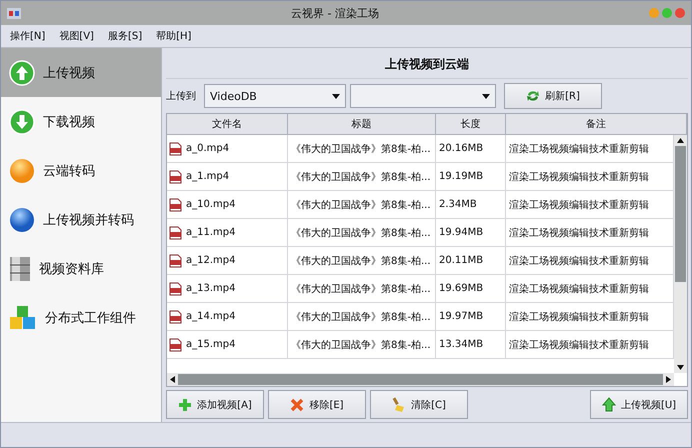 This screenshot has width=692, height=448. What do you see at coordinates (14, 13) in the screenshot?
I see `app-icon` at bounding box center [14, 13].